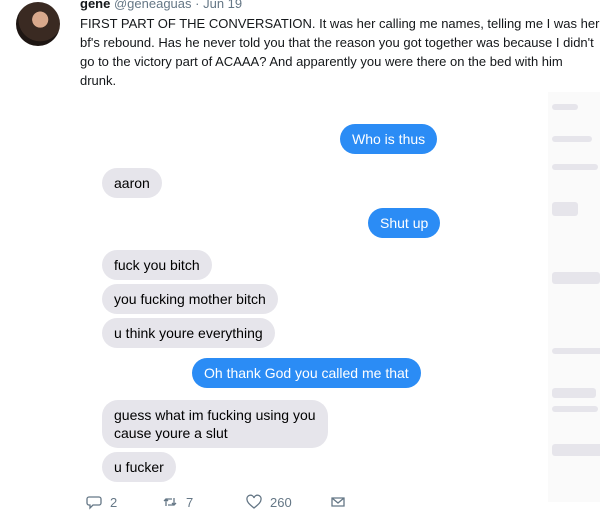 The width and height of the screenshot is (616, 510). What do you see at coordinates (157, 265) in the screenshot?
I see `chat-message-received: fuck you bitch` at bounding box center [157, 265].